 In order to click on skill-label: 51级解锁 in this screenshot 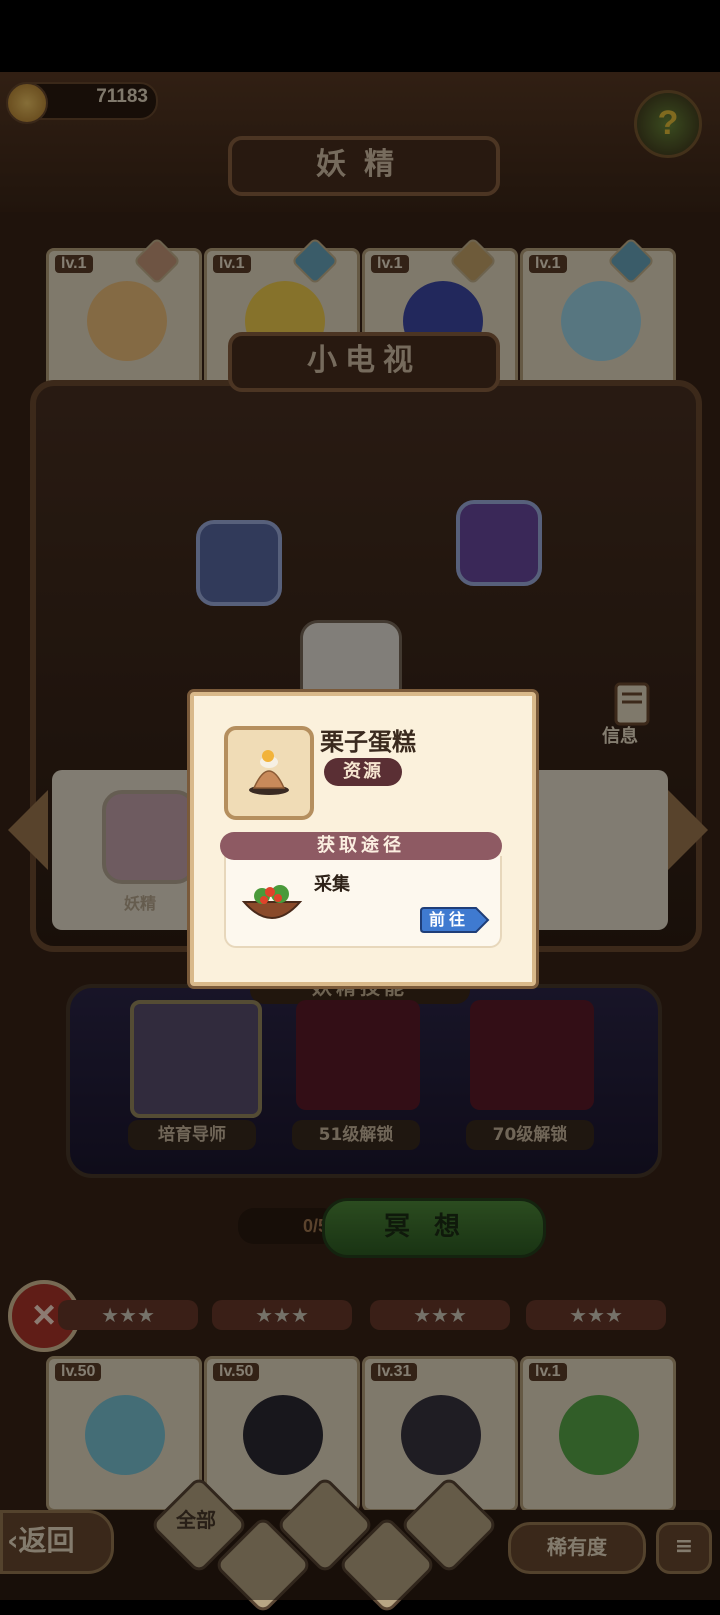, I will do `click(356, 1135)`.